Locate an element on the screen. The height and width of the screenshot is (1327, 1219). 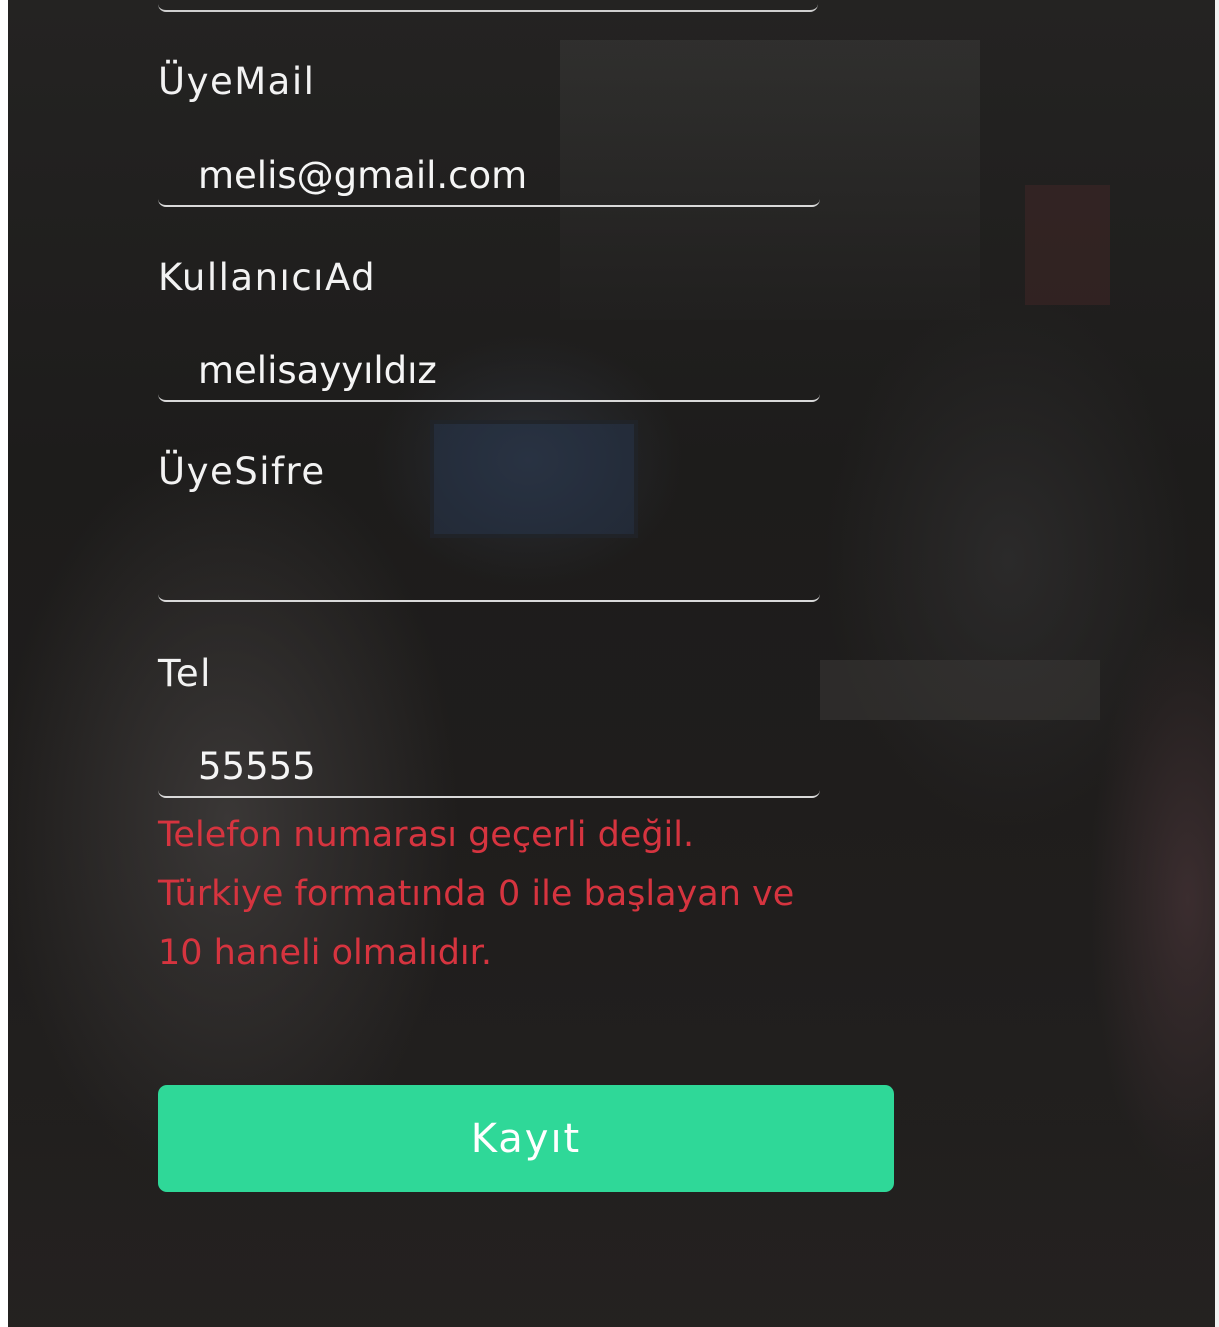
error-line-1: Telefon numarası geçerli değil. is located at coordinates (426, 835).